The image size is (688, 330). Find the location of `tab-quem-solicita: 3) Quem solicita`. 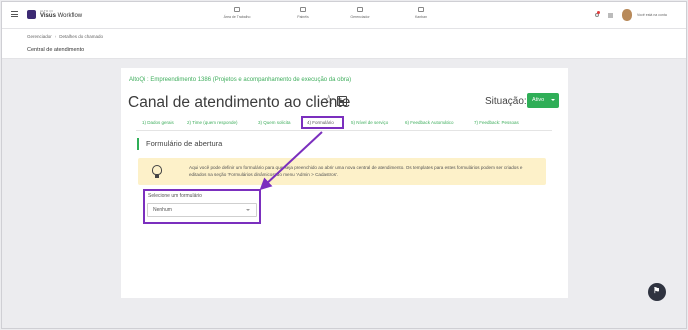

tab-quem-solicita: 3) Quem solicita is located at coordinates (274, 122).